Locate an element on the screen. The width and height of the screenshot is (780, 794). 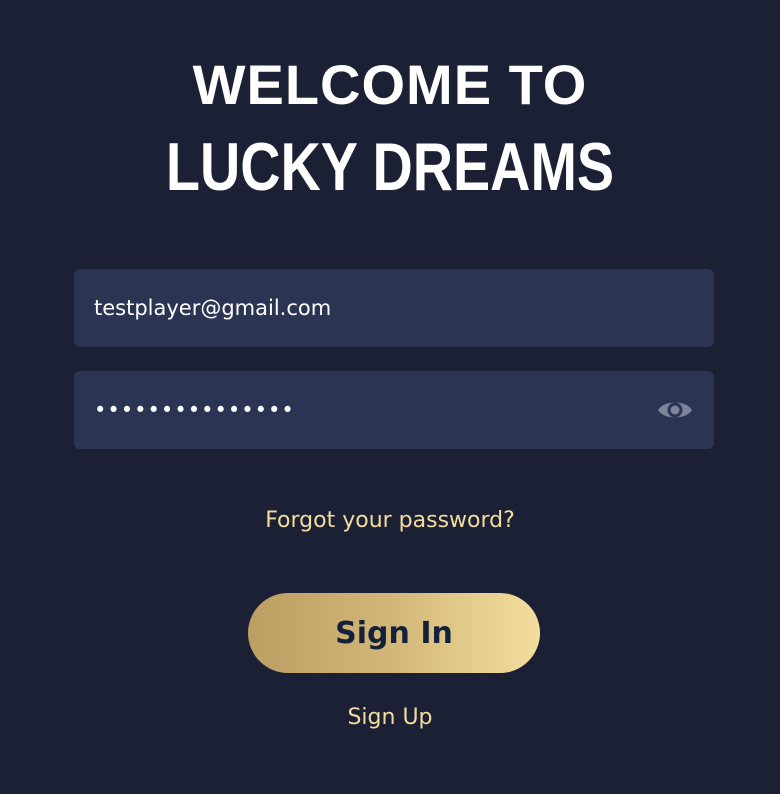
brand-logo-text: LUCKY DREAMS is located at coordinates (390, 167).